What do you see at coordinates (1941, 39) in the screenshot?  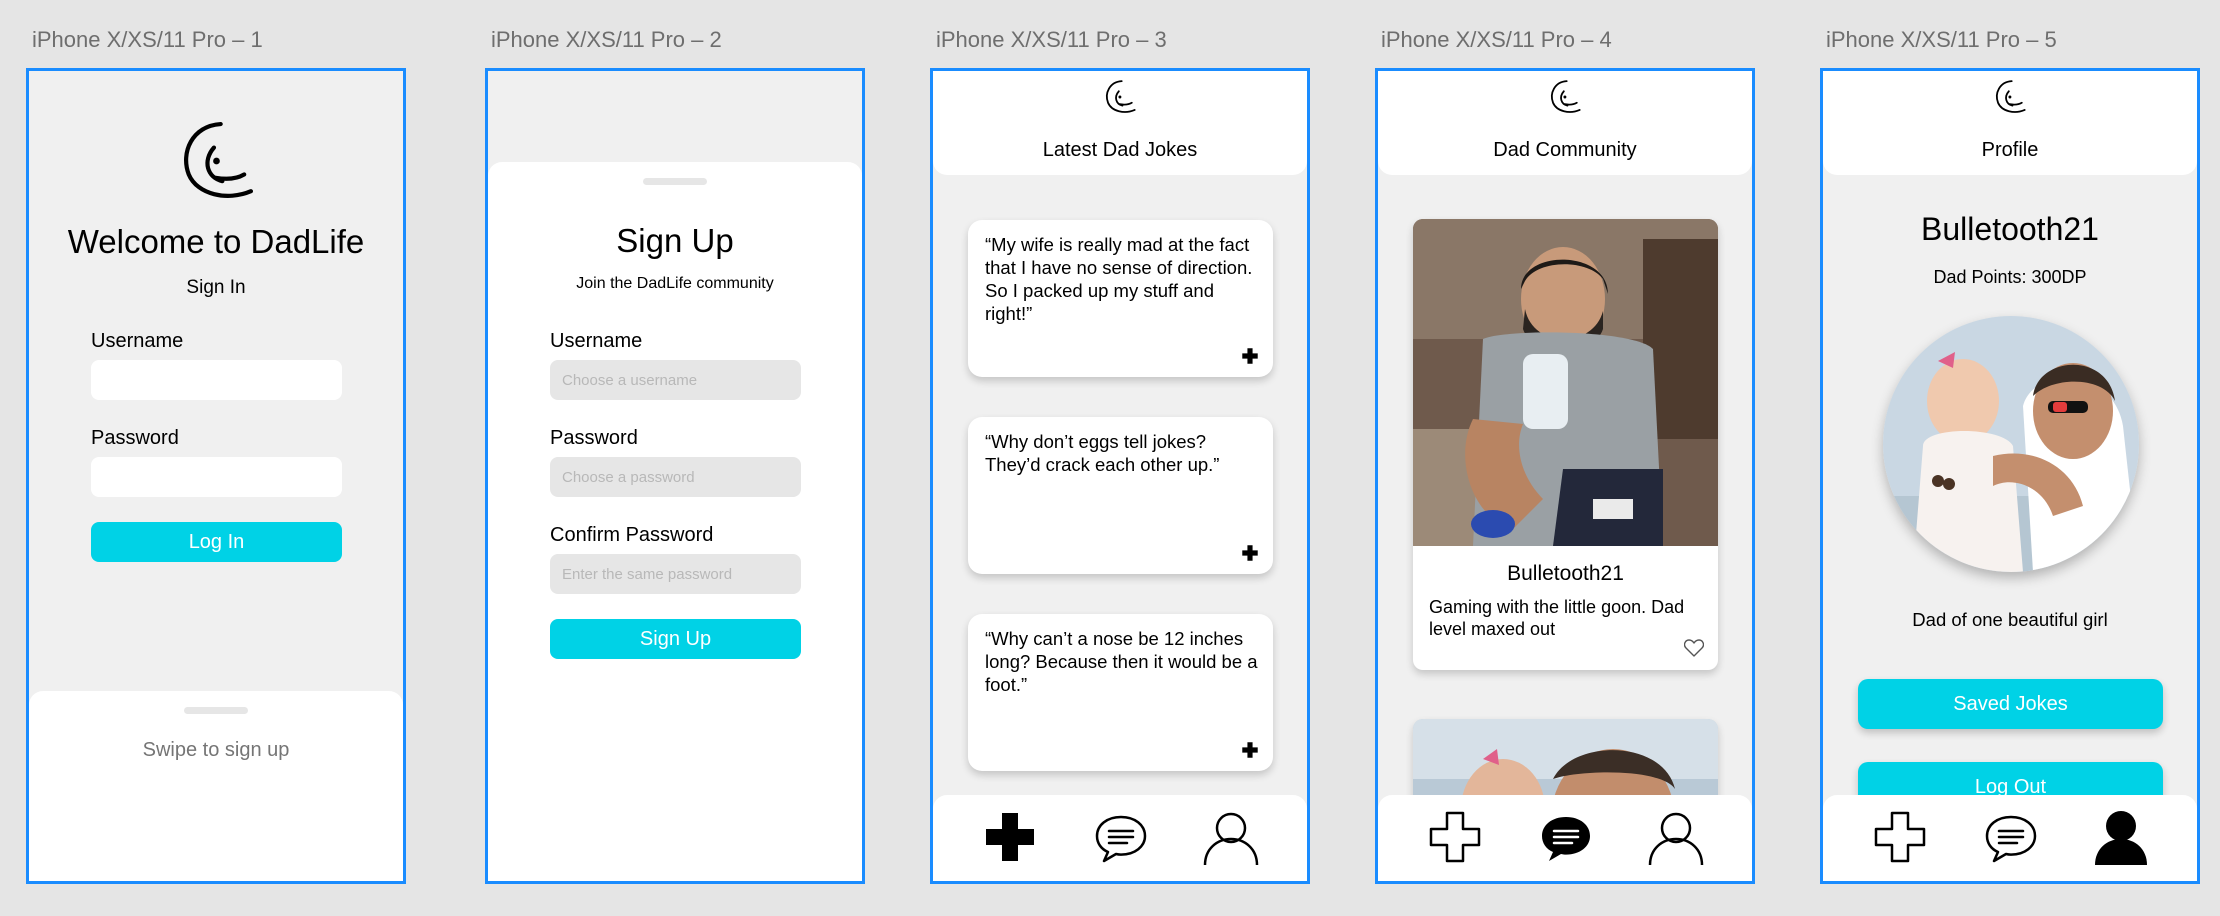 I see `artboard-label-5: iPhone X/XS/11 Pro – 5` at bounding box center [1941, 39].